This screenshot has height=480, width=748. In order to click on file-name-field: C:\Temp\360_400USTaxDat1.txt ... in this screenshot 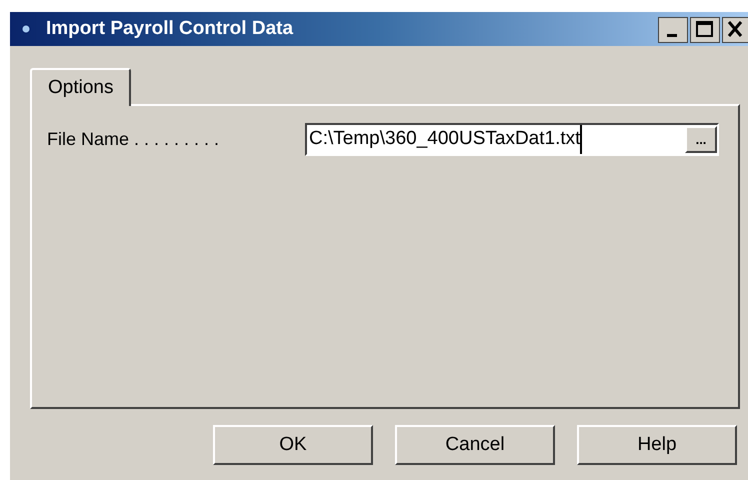, I will do `click(512, 139)`.